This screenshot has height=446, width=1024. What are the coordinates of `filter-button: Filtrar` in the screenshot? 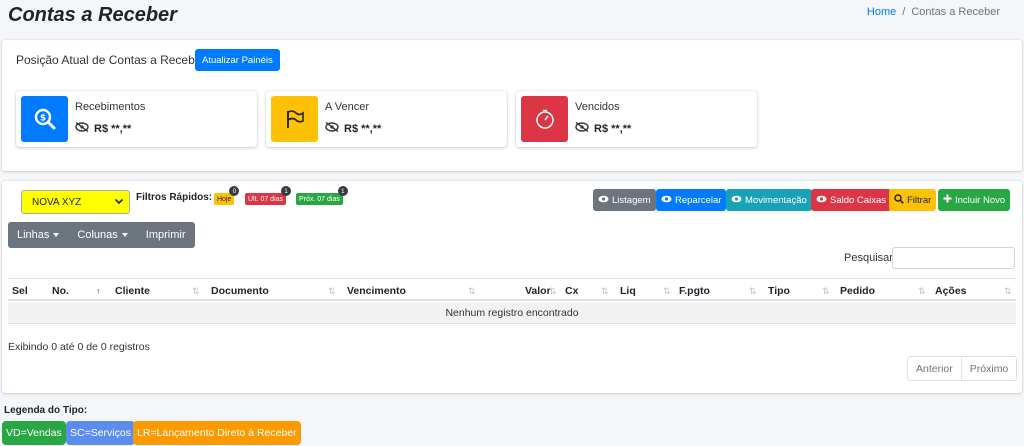 It's located at (913, 200).